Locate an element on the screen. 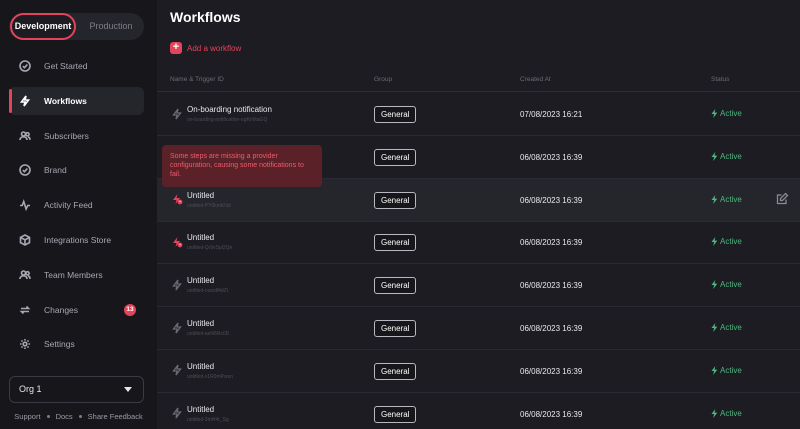 The height and width of the screenshot is (429, 800). sidebar-item-get-started: Get Started is located at coordinates (76, 66).